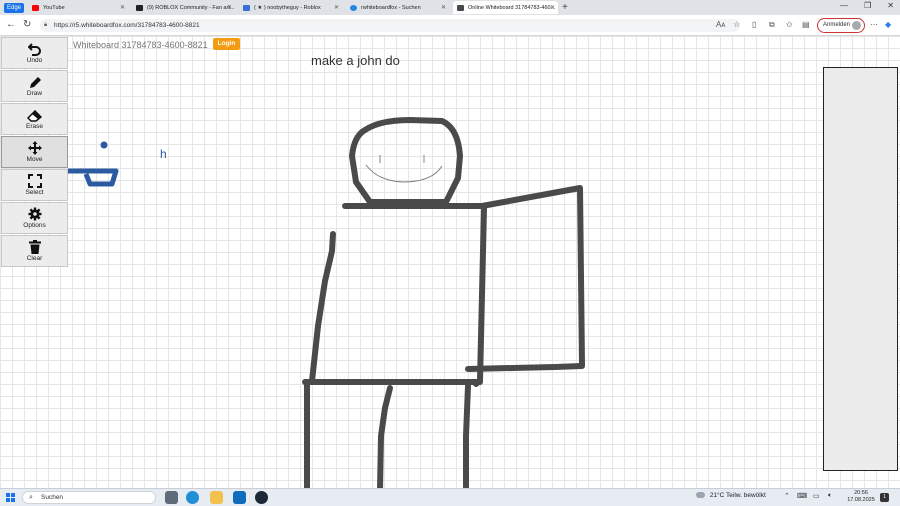  Describe the element at coordinates (192, 497) in the screenshot. I see `edge-icon` at that location.